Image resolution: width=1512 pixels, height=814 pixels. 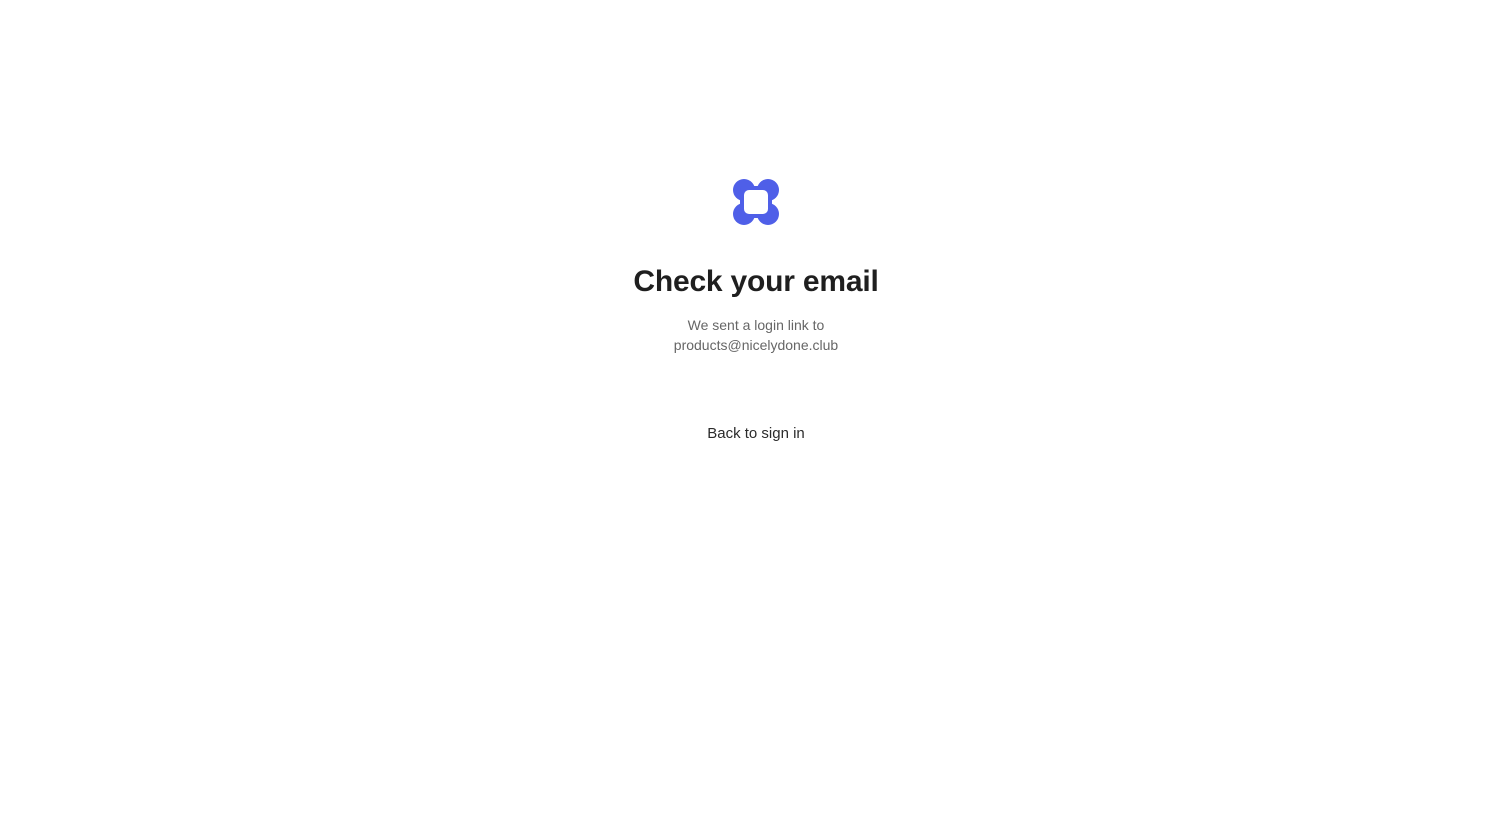 I want to click on page-title: Check your email, so click(x=756, y=281).